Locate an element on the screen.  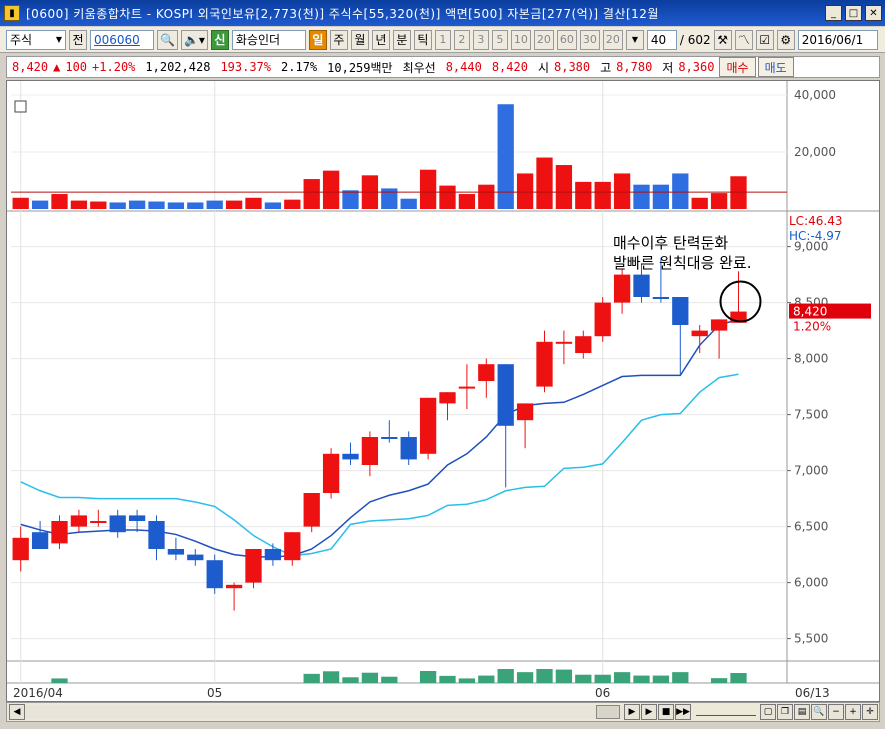
scroll-right-icon: ▶ is located at coordinates (632, 712).